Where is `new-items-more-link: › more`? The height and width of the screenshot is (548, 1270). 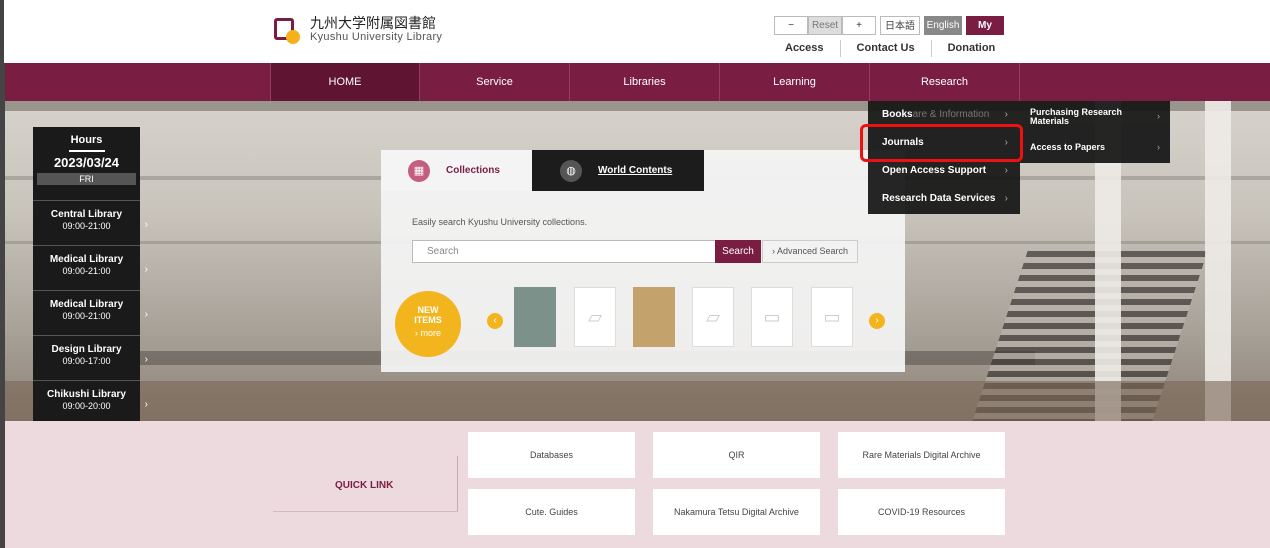
new-items-more-link: › more is located at coordinates (428, 333).